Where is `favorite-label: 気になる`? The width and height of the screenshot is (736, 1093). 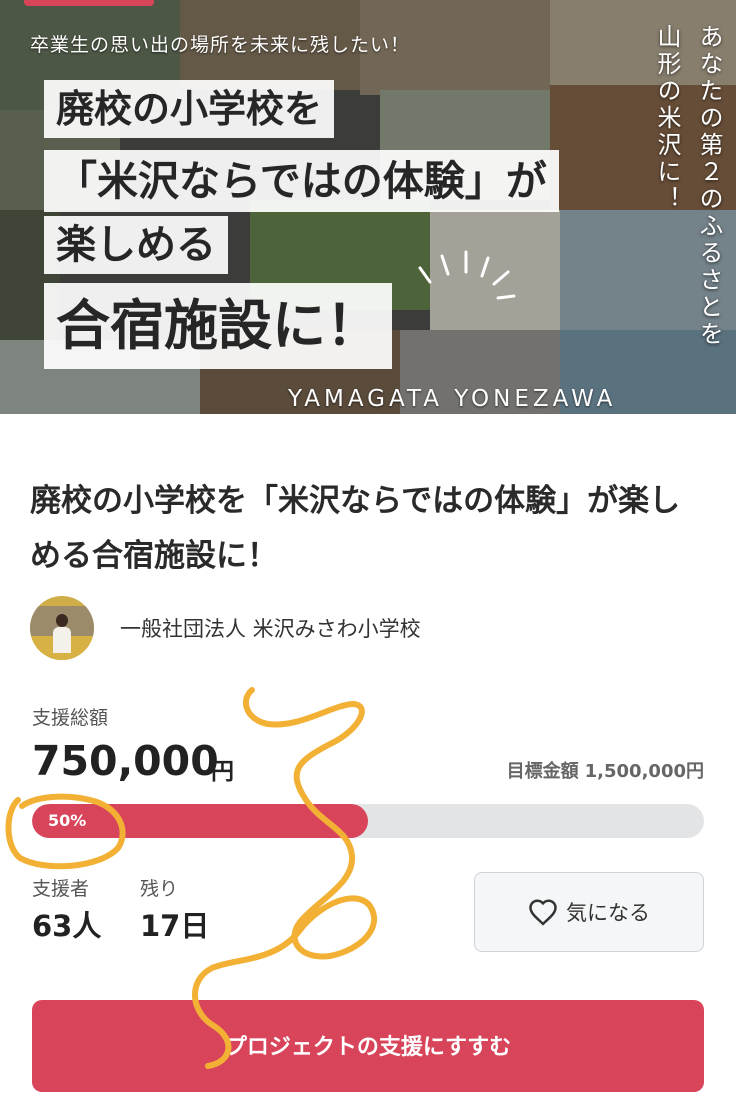
favorite-label: 気になる is located at coordinates (608, 913).